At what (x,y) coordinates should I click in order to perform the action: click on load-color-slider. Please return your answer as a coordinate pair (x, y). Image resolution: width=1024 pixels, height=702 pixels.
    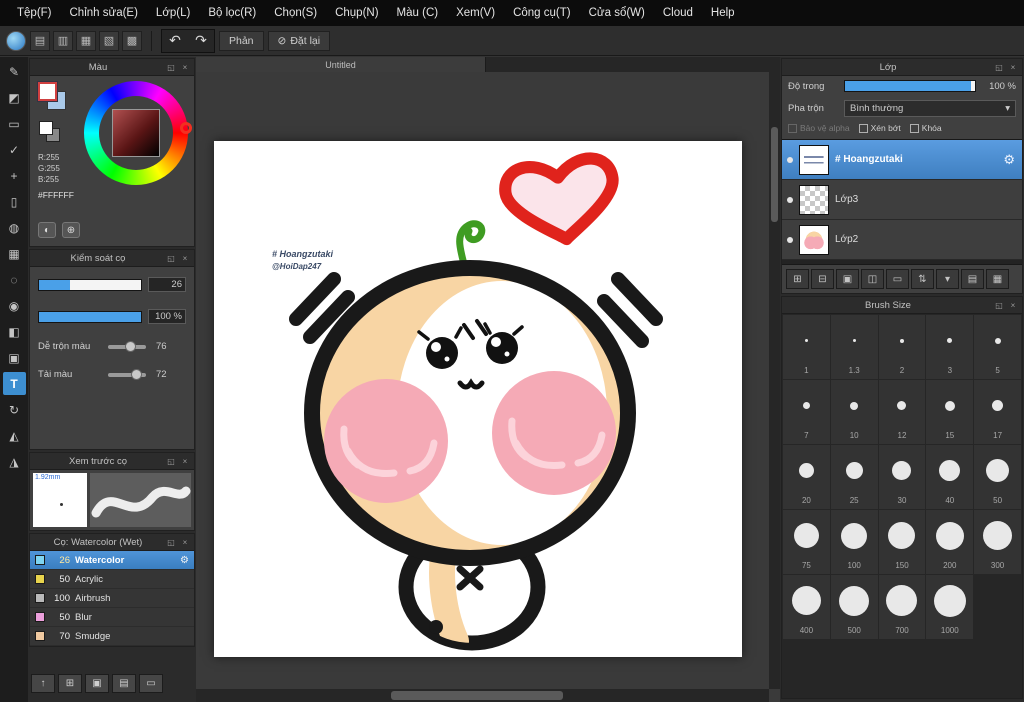
    Looking at the image, I should click on (127, 374).